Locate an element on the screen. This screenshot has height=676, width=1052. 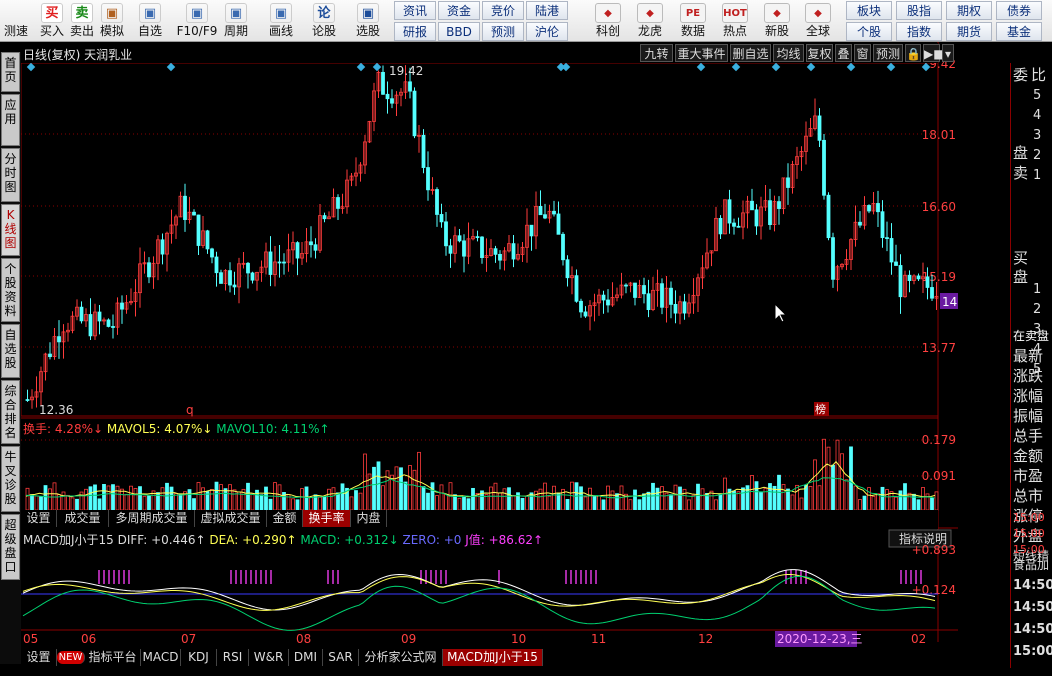
toolbar-speed-button: 测速 is located at coordinates (16, 21).